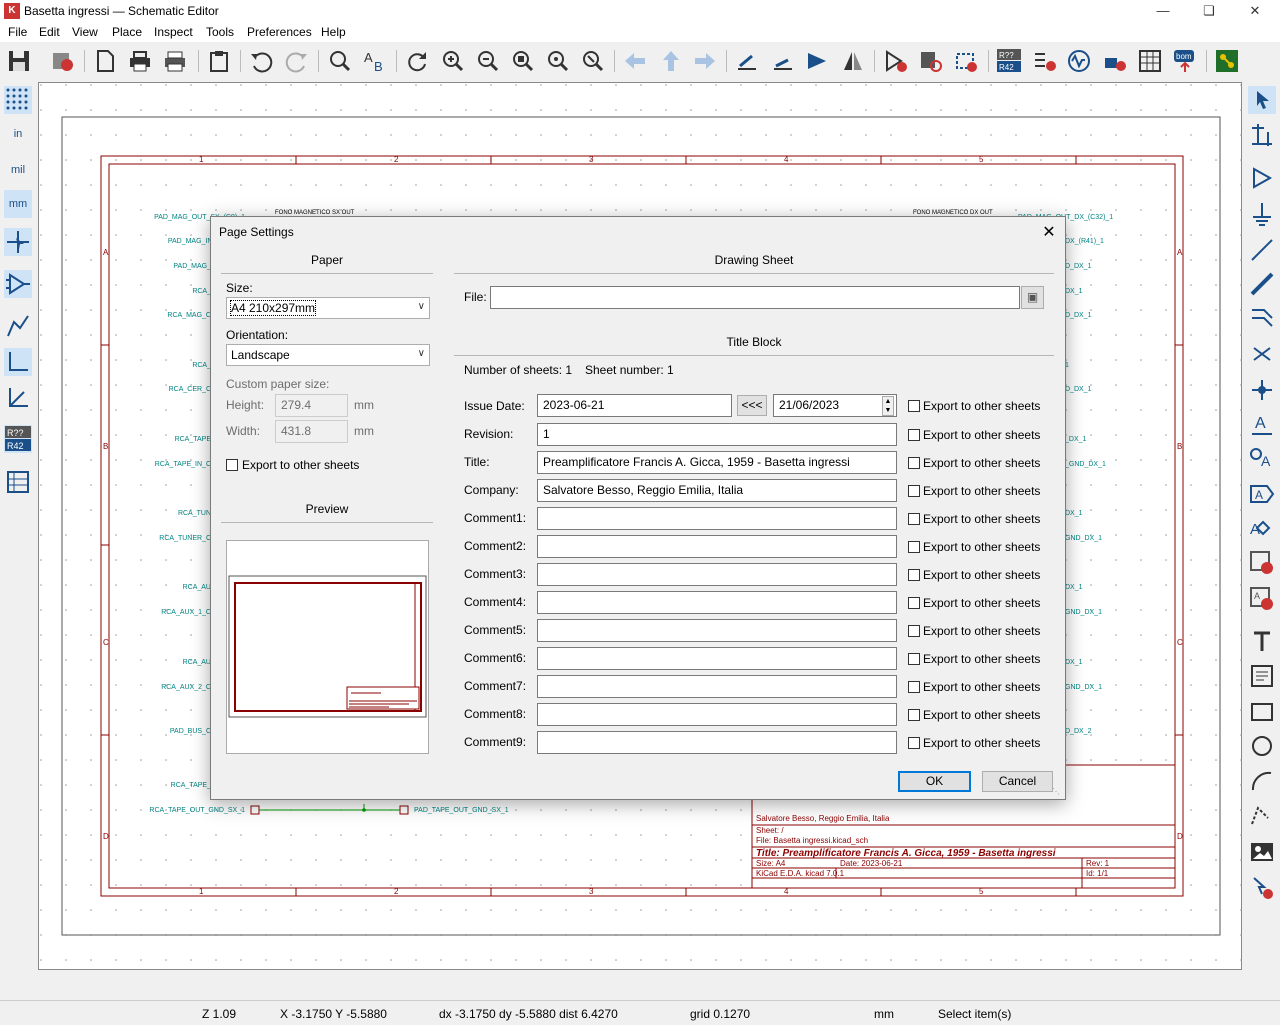 The width and height of the screenshot is (1280, 1025). I want to click on cancel-button: Cancel, so click(1017, 781).